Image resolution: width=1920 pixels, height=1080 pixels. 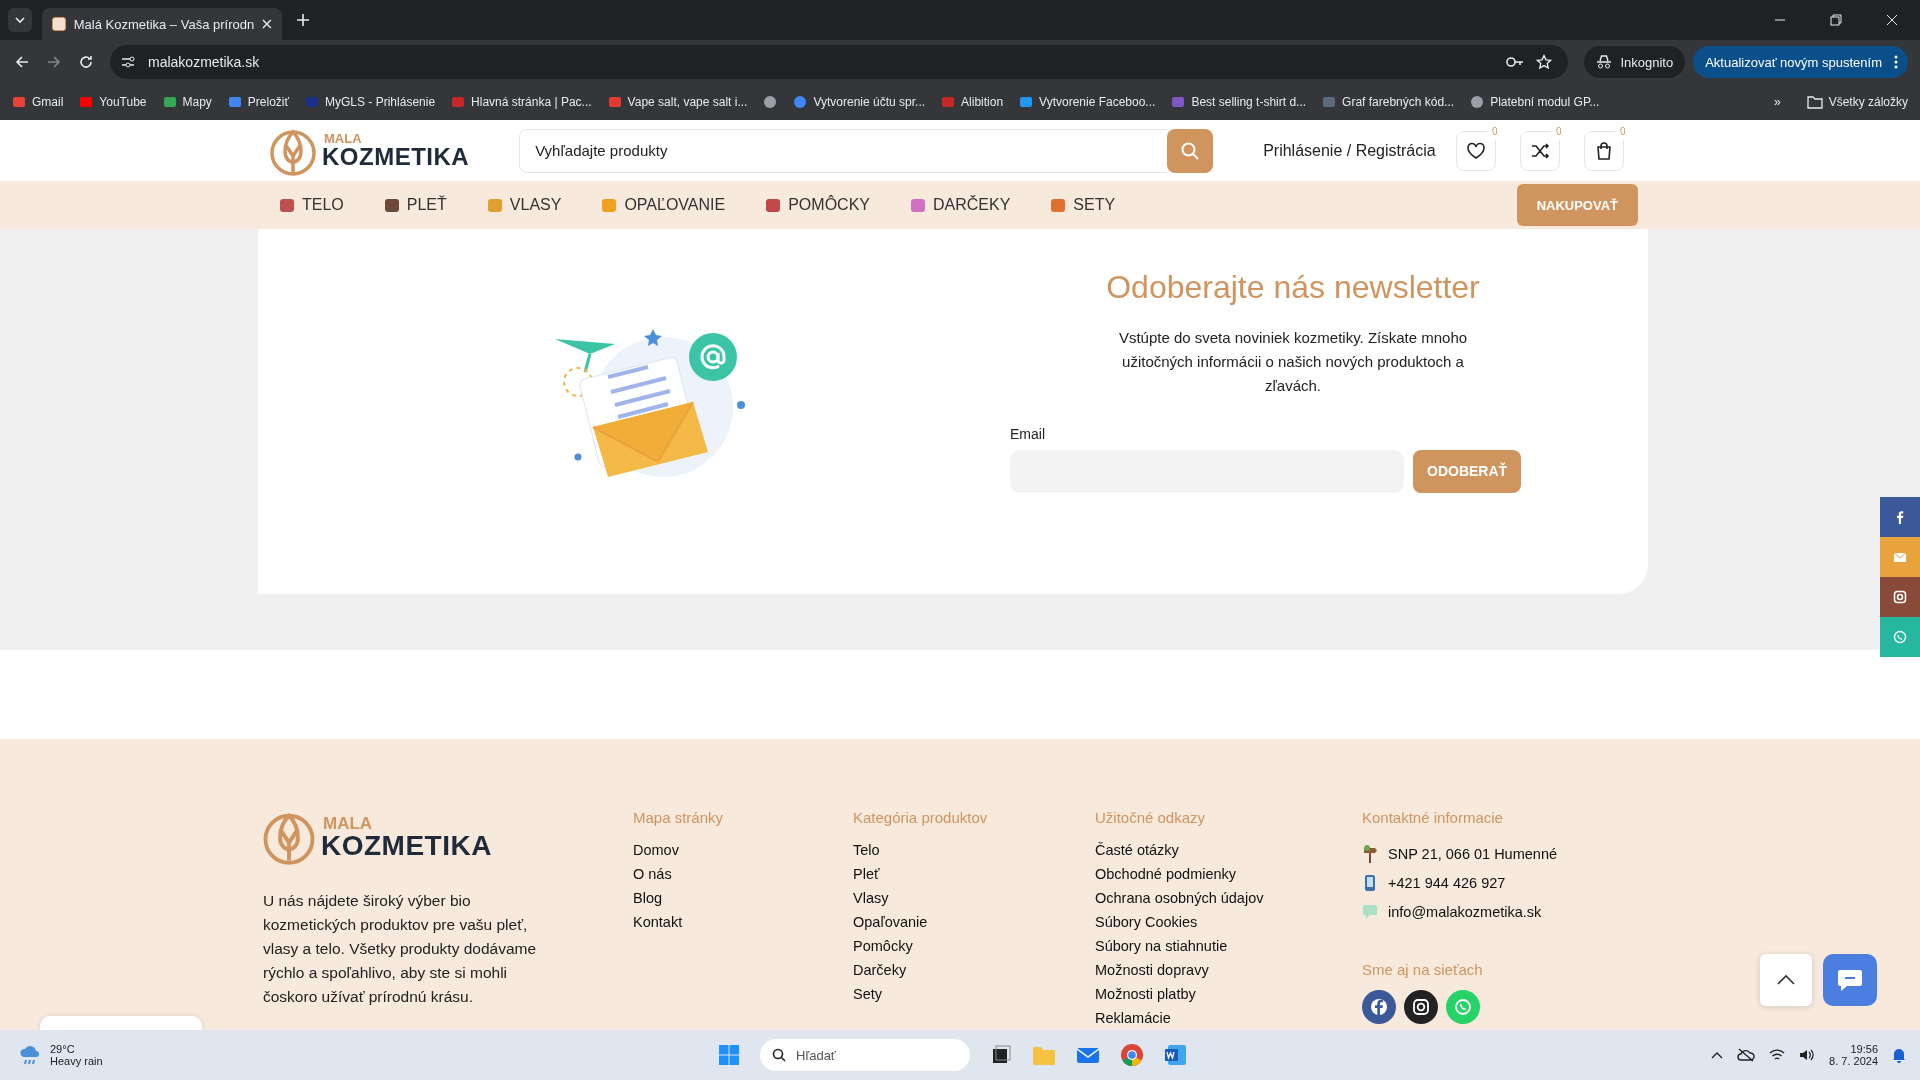 I want to click on login-link: Prihlásenie / Registrácia, so click(x=1349, y=150).